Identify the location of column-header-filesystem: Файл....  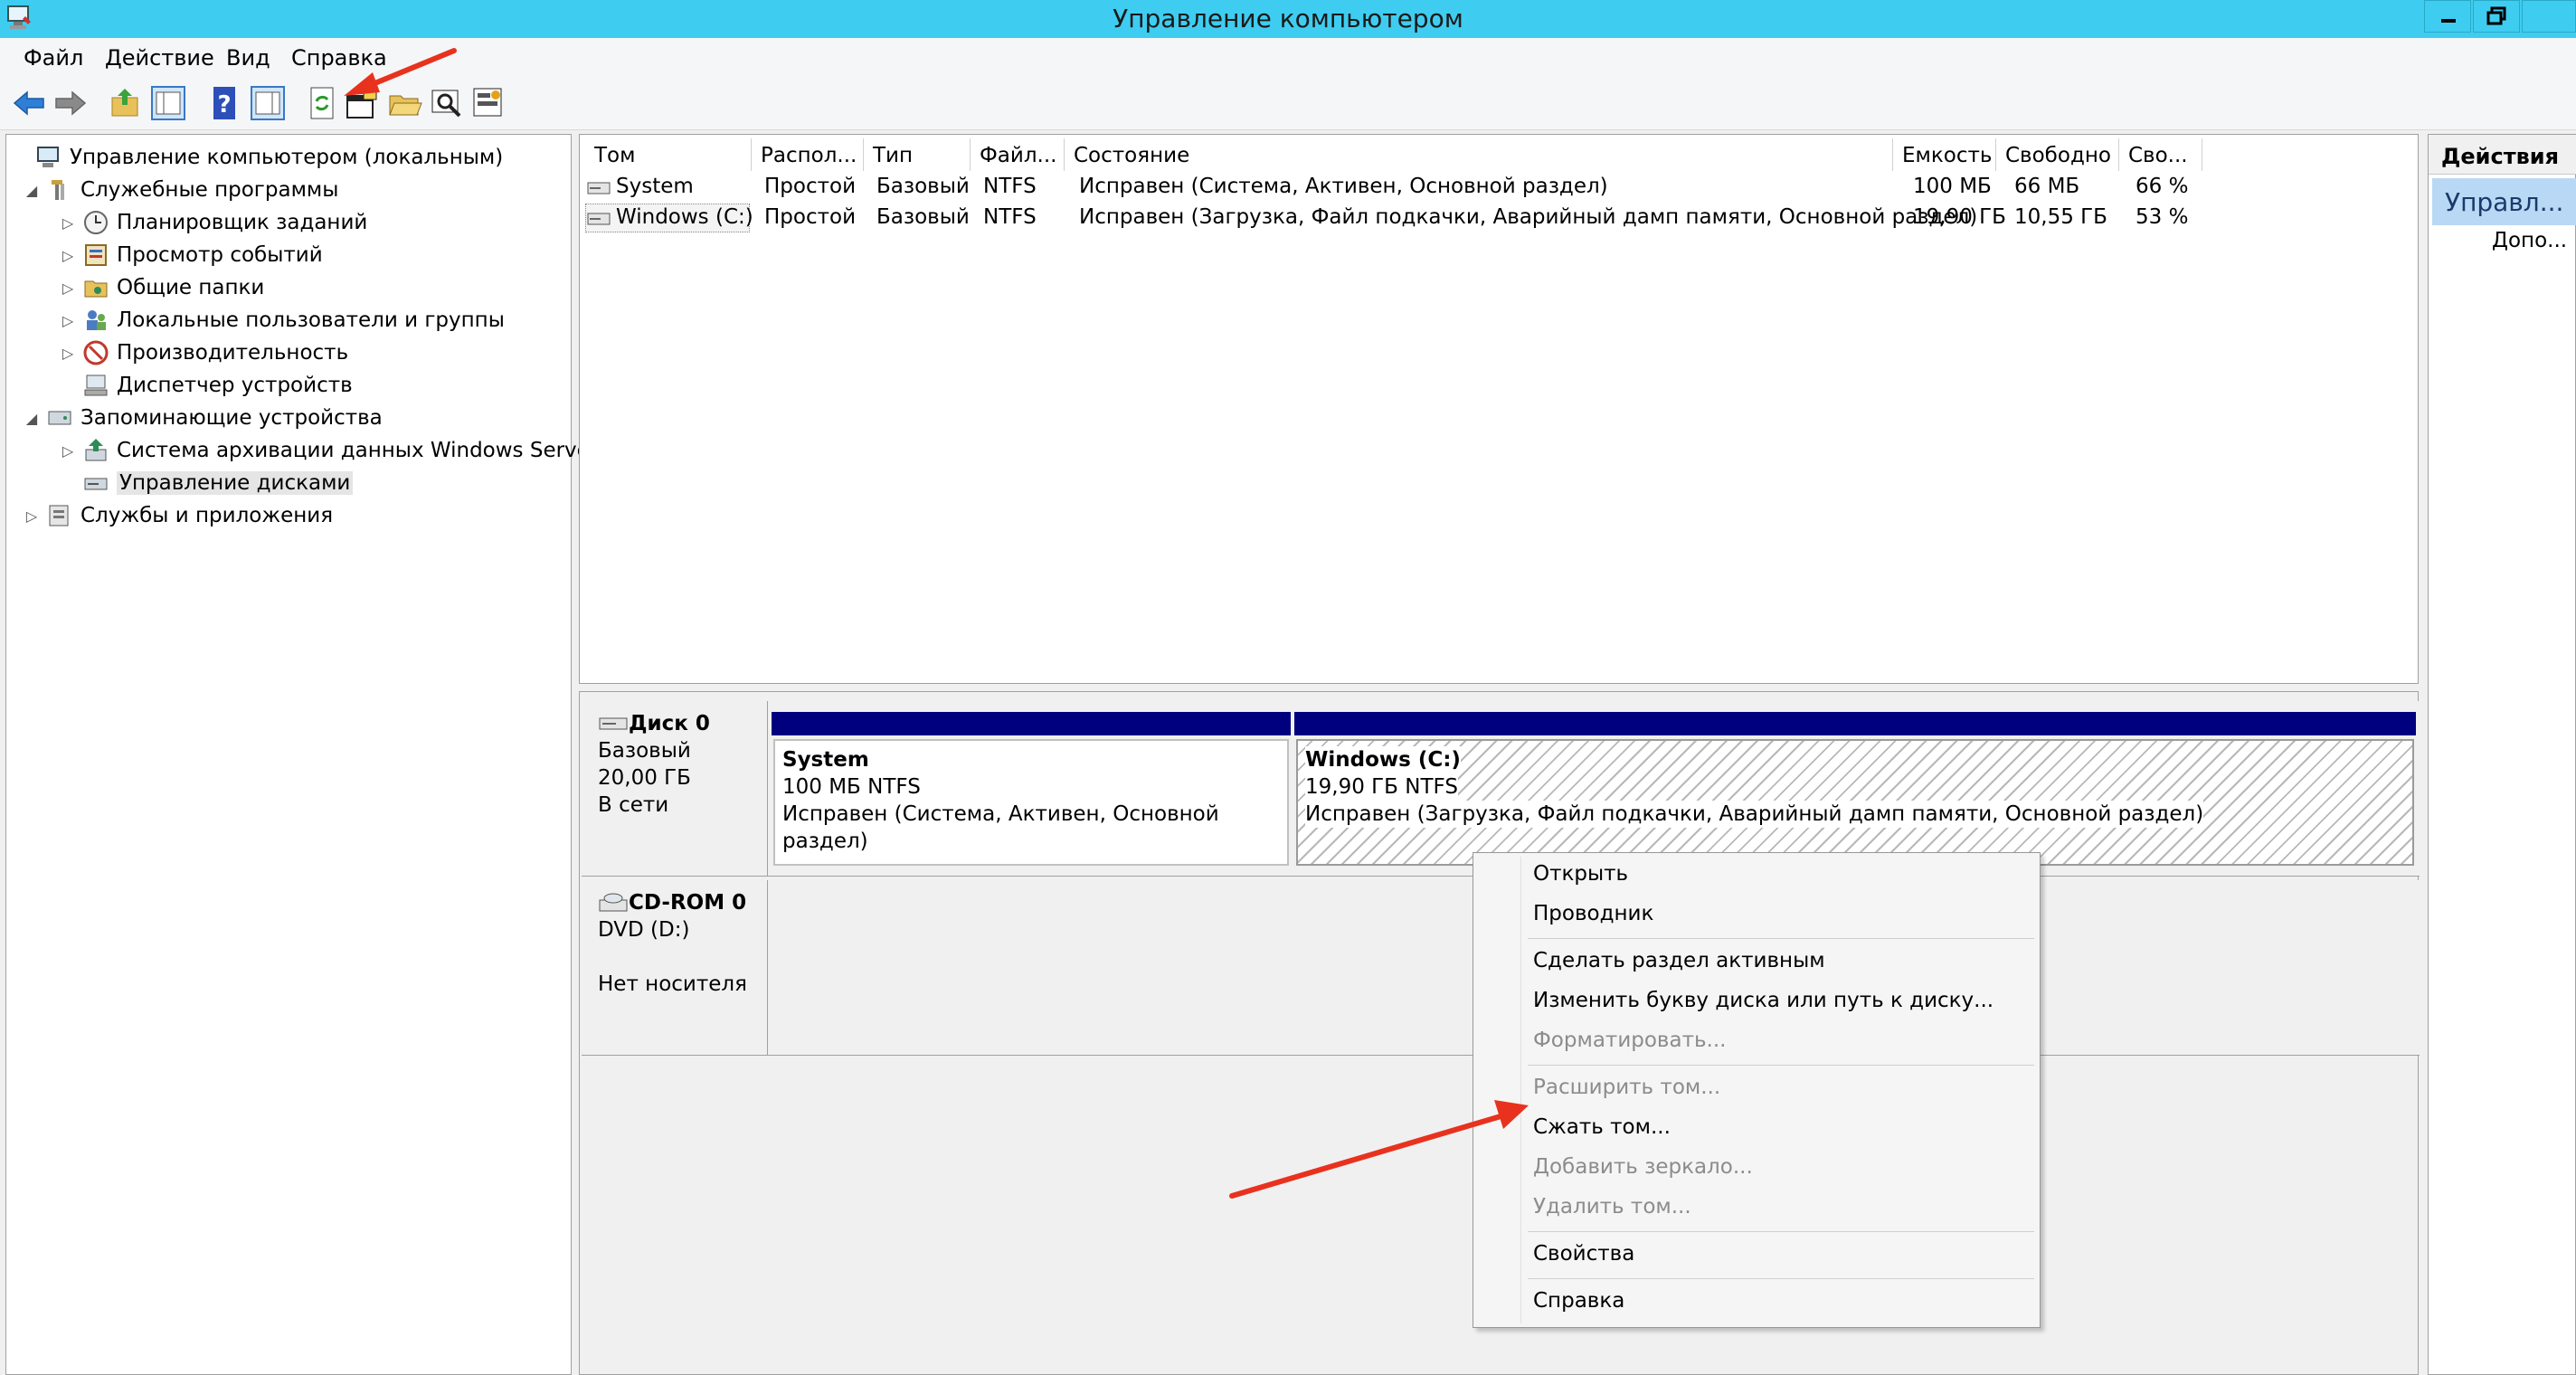
(1018, 154).